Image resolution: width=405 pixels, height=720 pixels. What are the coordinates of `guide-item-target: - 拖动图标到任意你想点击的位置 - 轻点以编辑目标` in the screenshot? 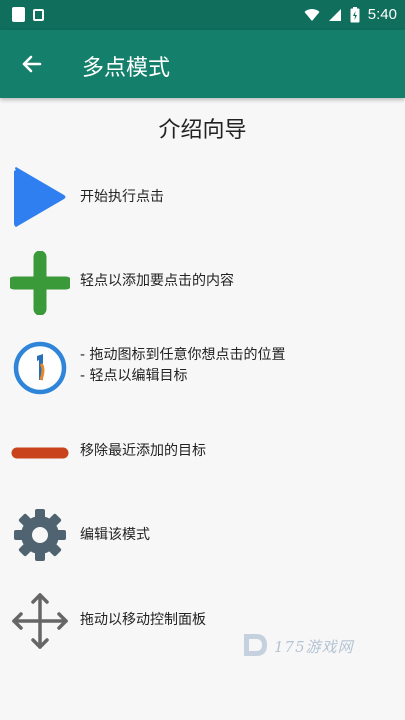 It's located at (202, 367).